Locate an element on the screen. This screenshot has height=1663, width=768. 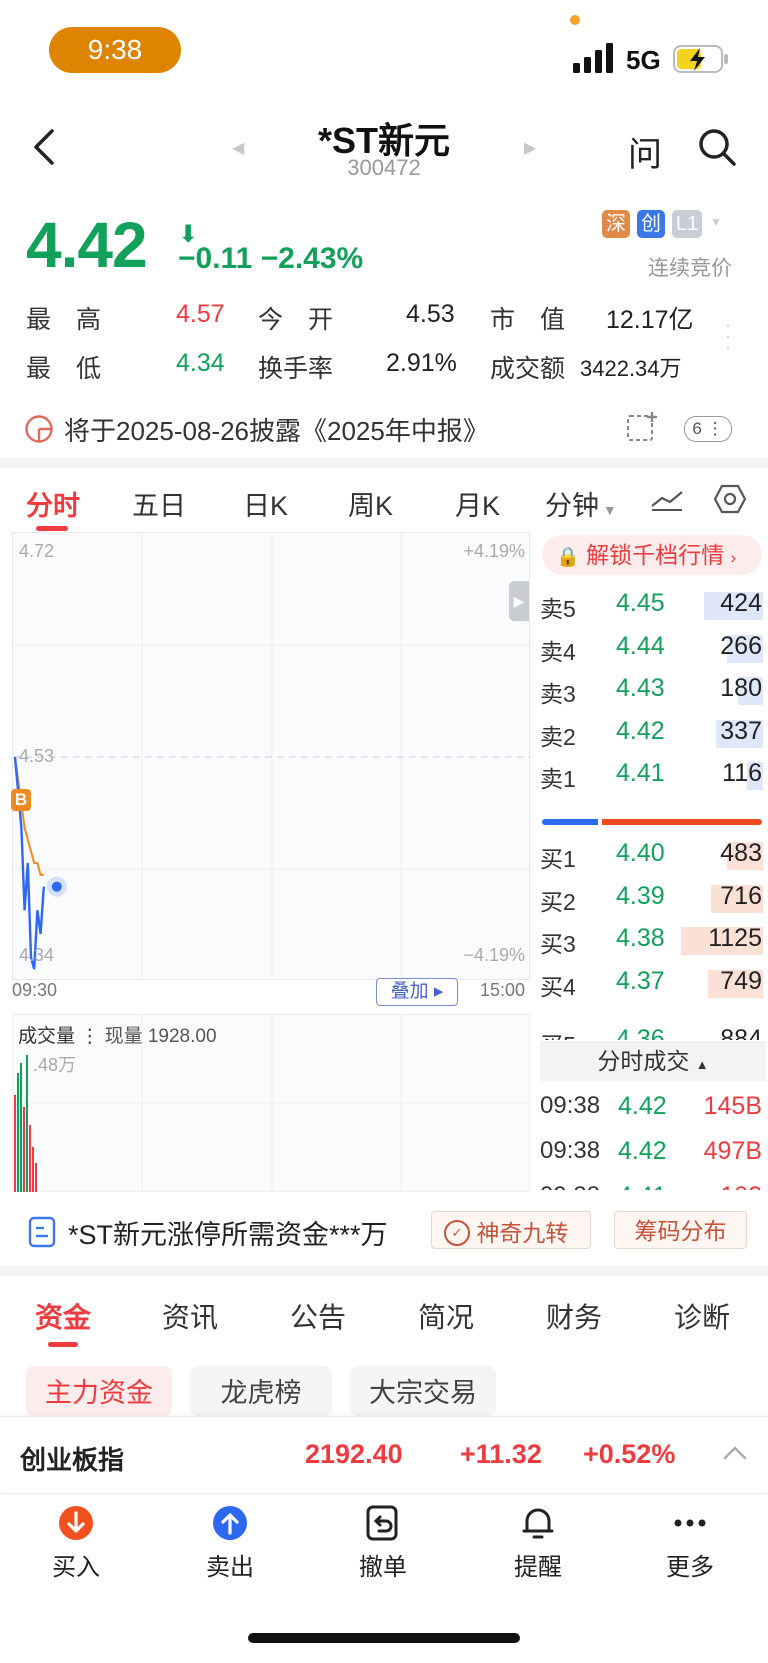
more-stats-icon: · · · is located at coordinates (730, 336).